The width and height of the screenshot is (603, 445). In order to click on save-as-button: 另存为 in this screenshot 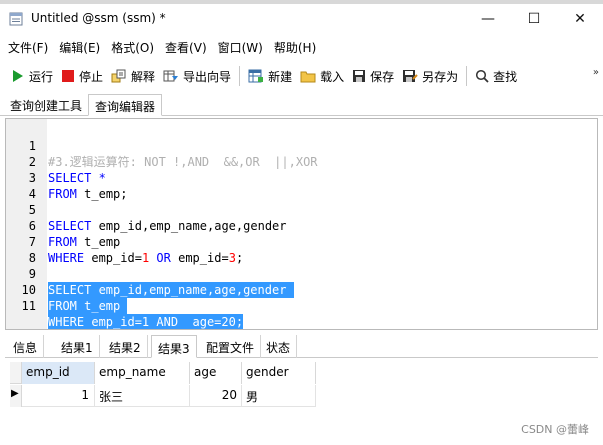, I will do `click(430, 76)`.